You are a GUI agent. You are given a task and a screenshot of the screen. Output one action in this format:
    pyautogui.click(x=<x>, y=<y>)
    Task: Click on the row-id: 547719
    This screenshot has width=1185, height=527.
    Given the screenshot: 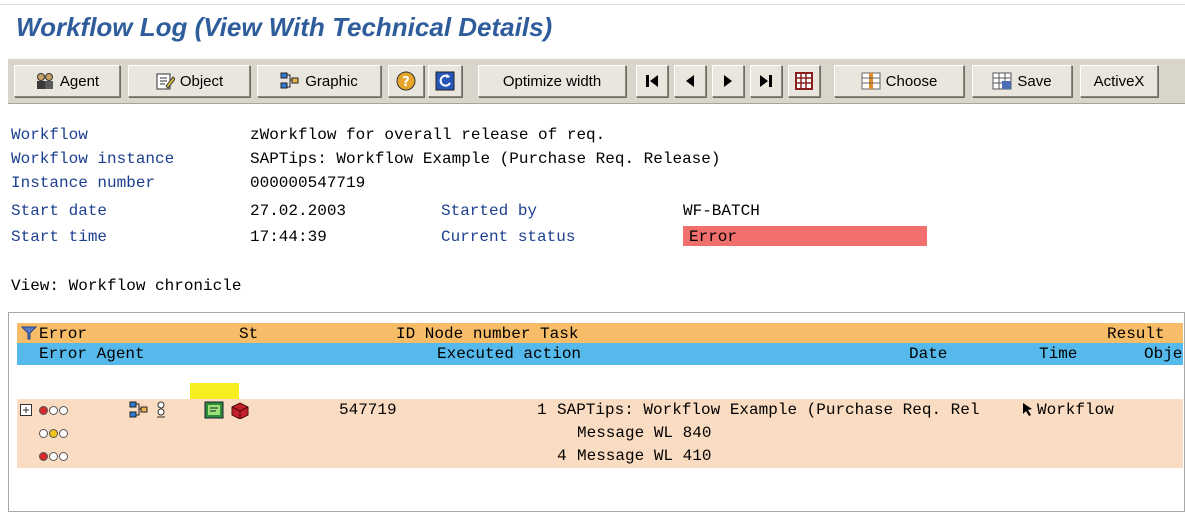 What is the action you would take?
    pyautogui.click(x=368, y=410)
    